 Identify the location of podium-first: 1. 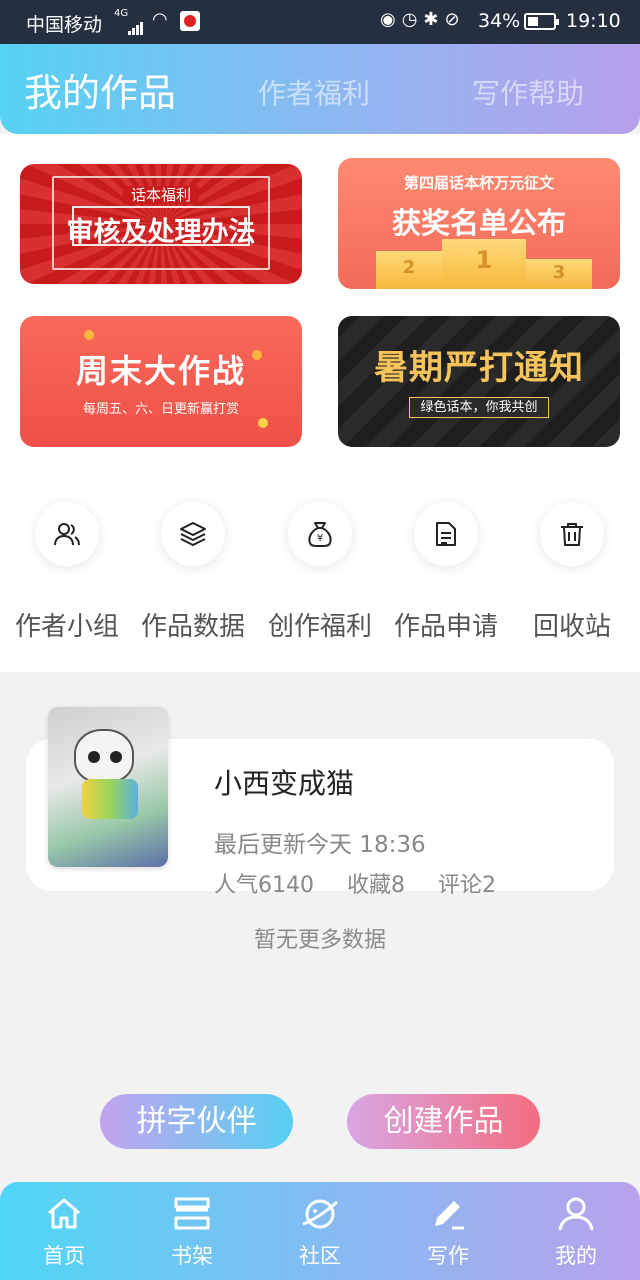
(484, 264).